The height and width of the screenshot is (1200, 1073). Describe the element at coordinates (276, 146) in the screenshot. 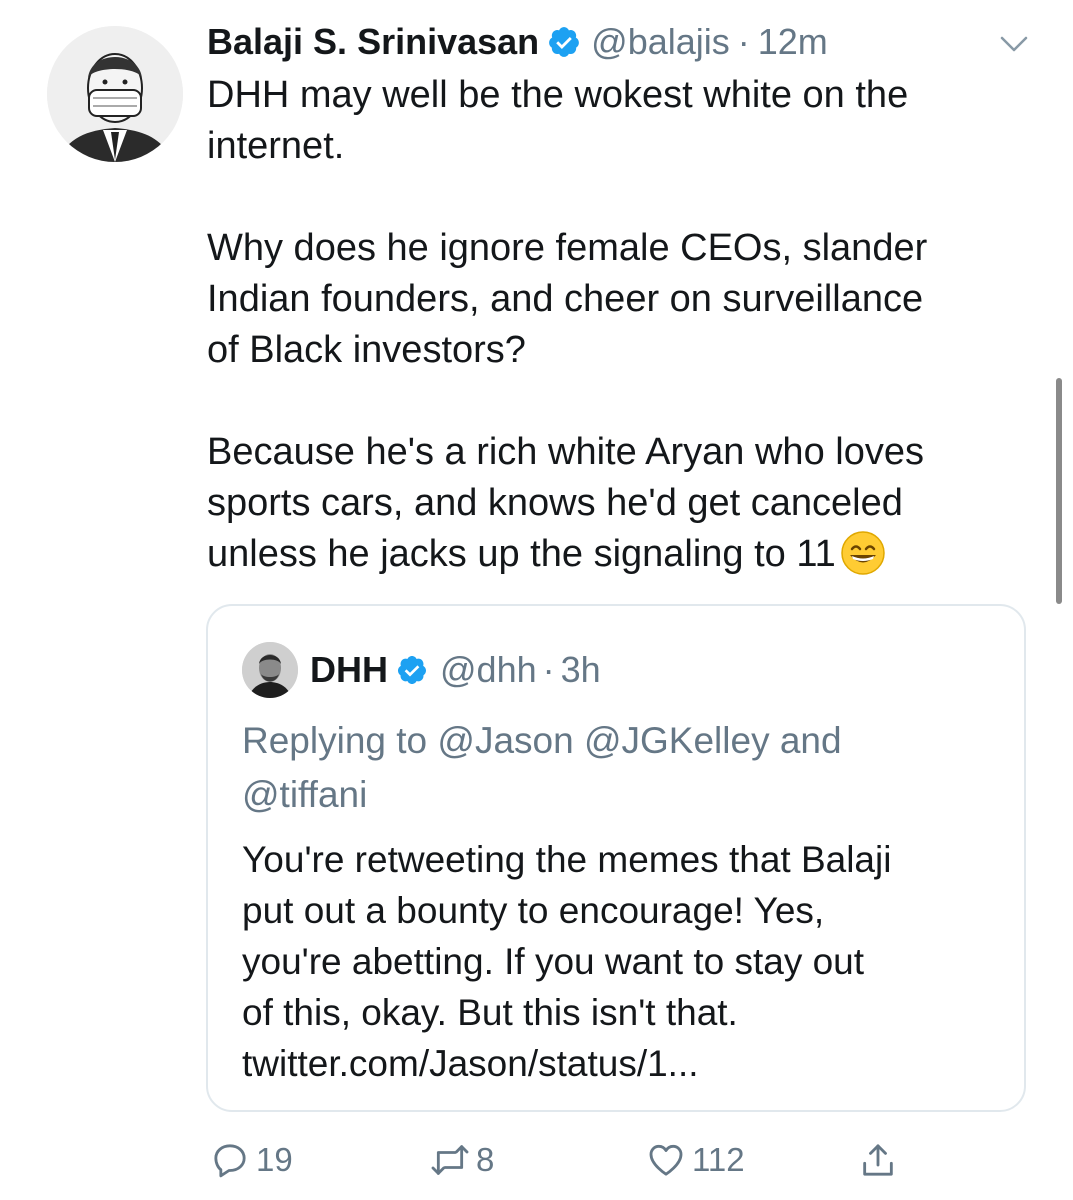

I see `tweet-text-line: internet.` at that location.